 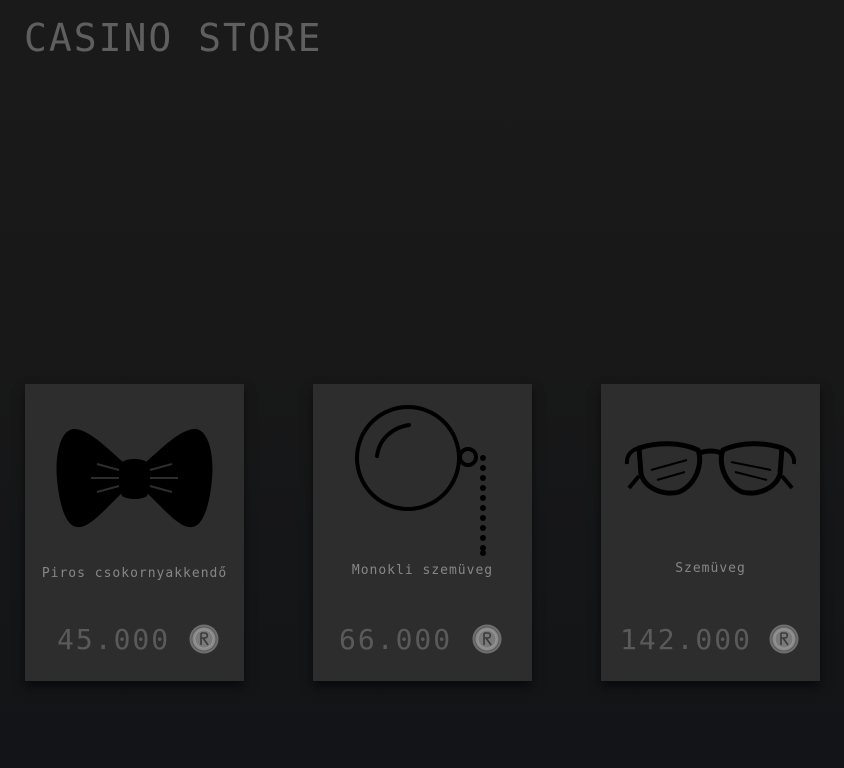 What do you see at coordinates (134, 474) in the screenshot?
I see `bow-tie-icon` at bounding box center [134, 474].